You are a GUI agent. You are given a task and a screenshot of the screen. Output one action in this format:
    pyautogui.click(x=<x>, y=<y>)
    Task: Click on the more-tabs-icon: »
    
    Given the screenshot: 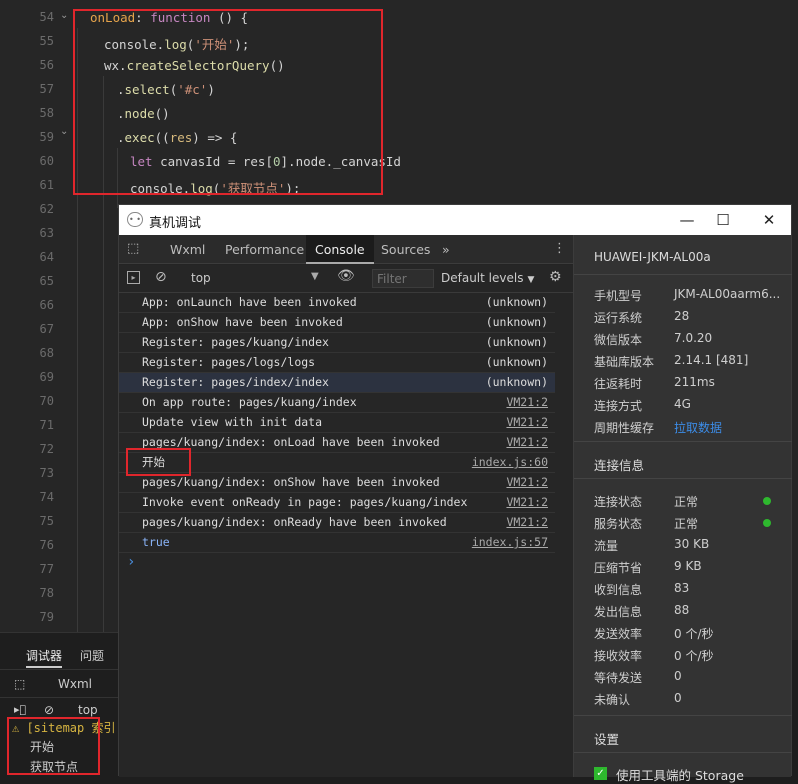 What is the action you would take?
    pyautogui.click(x=446, y=249)
    